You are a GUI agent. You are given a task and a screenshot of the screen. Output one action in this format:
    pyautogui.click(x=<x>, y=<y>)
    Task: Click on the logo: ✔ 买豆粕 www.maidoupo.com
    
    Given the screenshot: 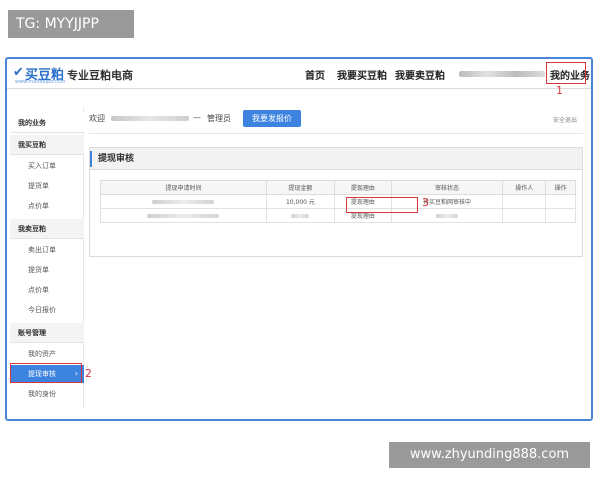 What is the action you would take?
    pyautogui.click(x=40, y=75)
    